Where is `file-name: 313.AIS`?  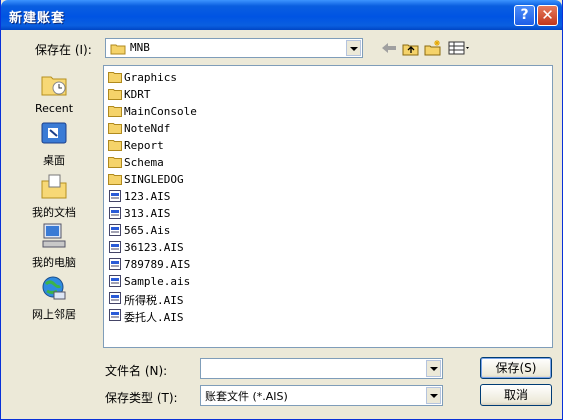
file-name: 313.AIS is located at coordinates (147, 213).